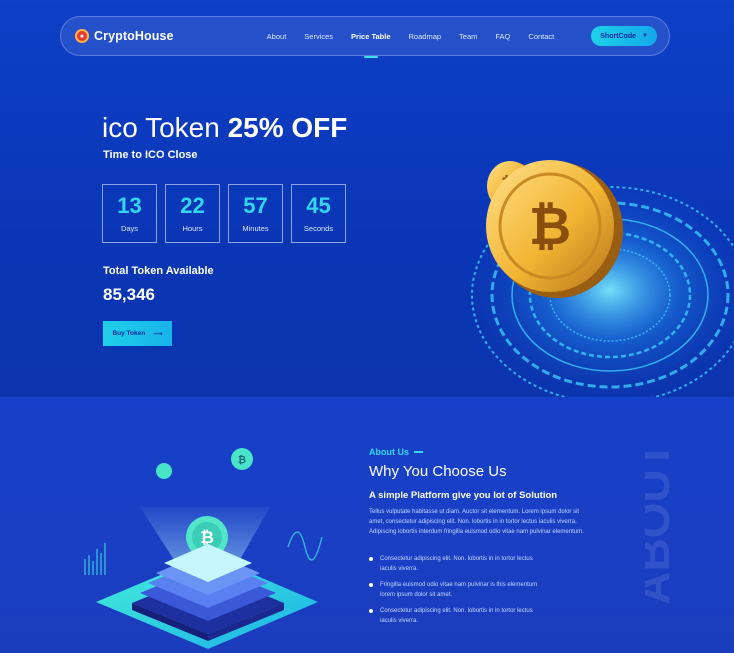  What do you see at coordinates (318, 228) in the screenshot?
I see `countdown-label: Seconds` at bounding box center [318, 228].